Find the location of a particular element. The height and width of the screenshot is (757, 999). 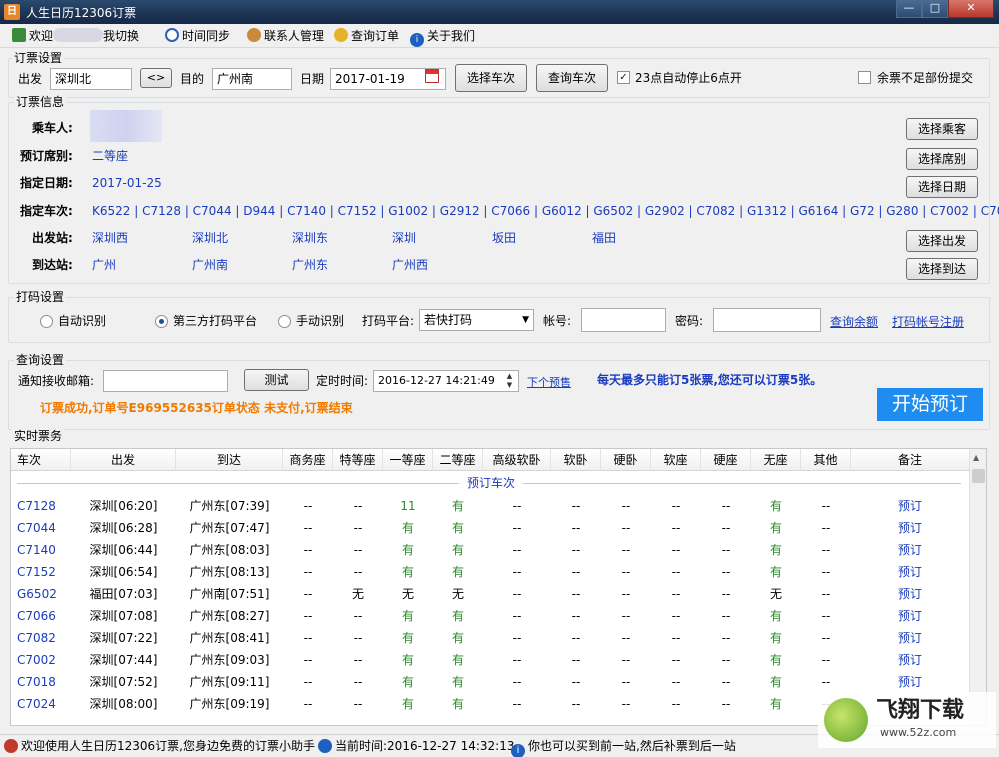

chevron-down-icon: ▼ is located at coordinates (525, 320).